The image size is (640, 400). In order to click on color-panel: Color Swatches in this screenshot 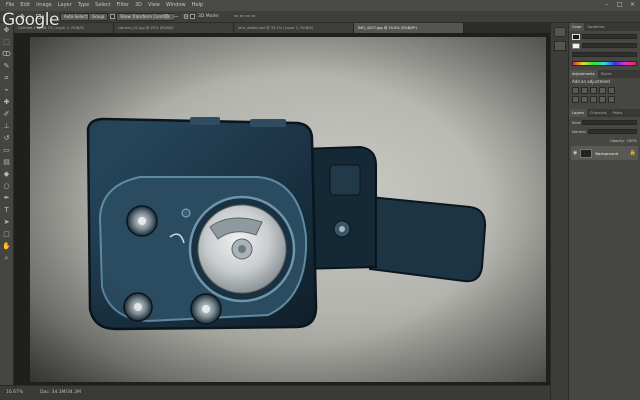, I will do `click(604, 44)`.